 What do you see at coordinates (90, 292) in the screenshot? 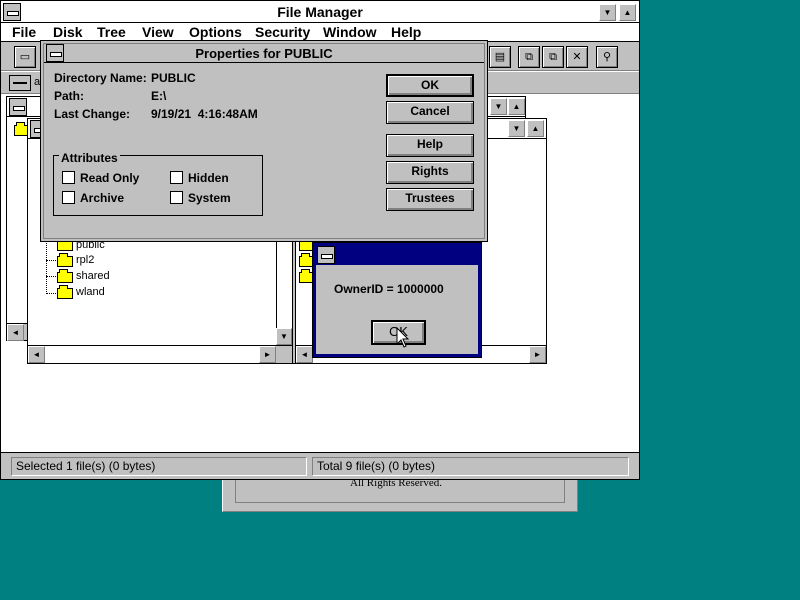
I see `tree-item-wland: wland` at bounding box center [90, 292].